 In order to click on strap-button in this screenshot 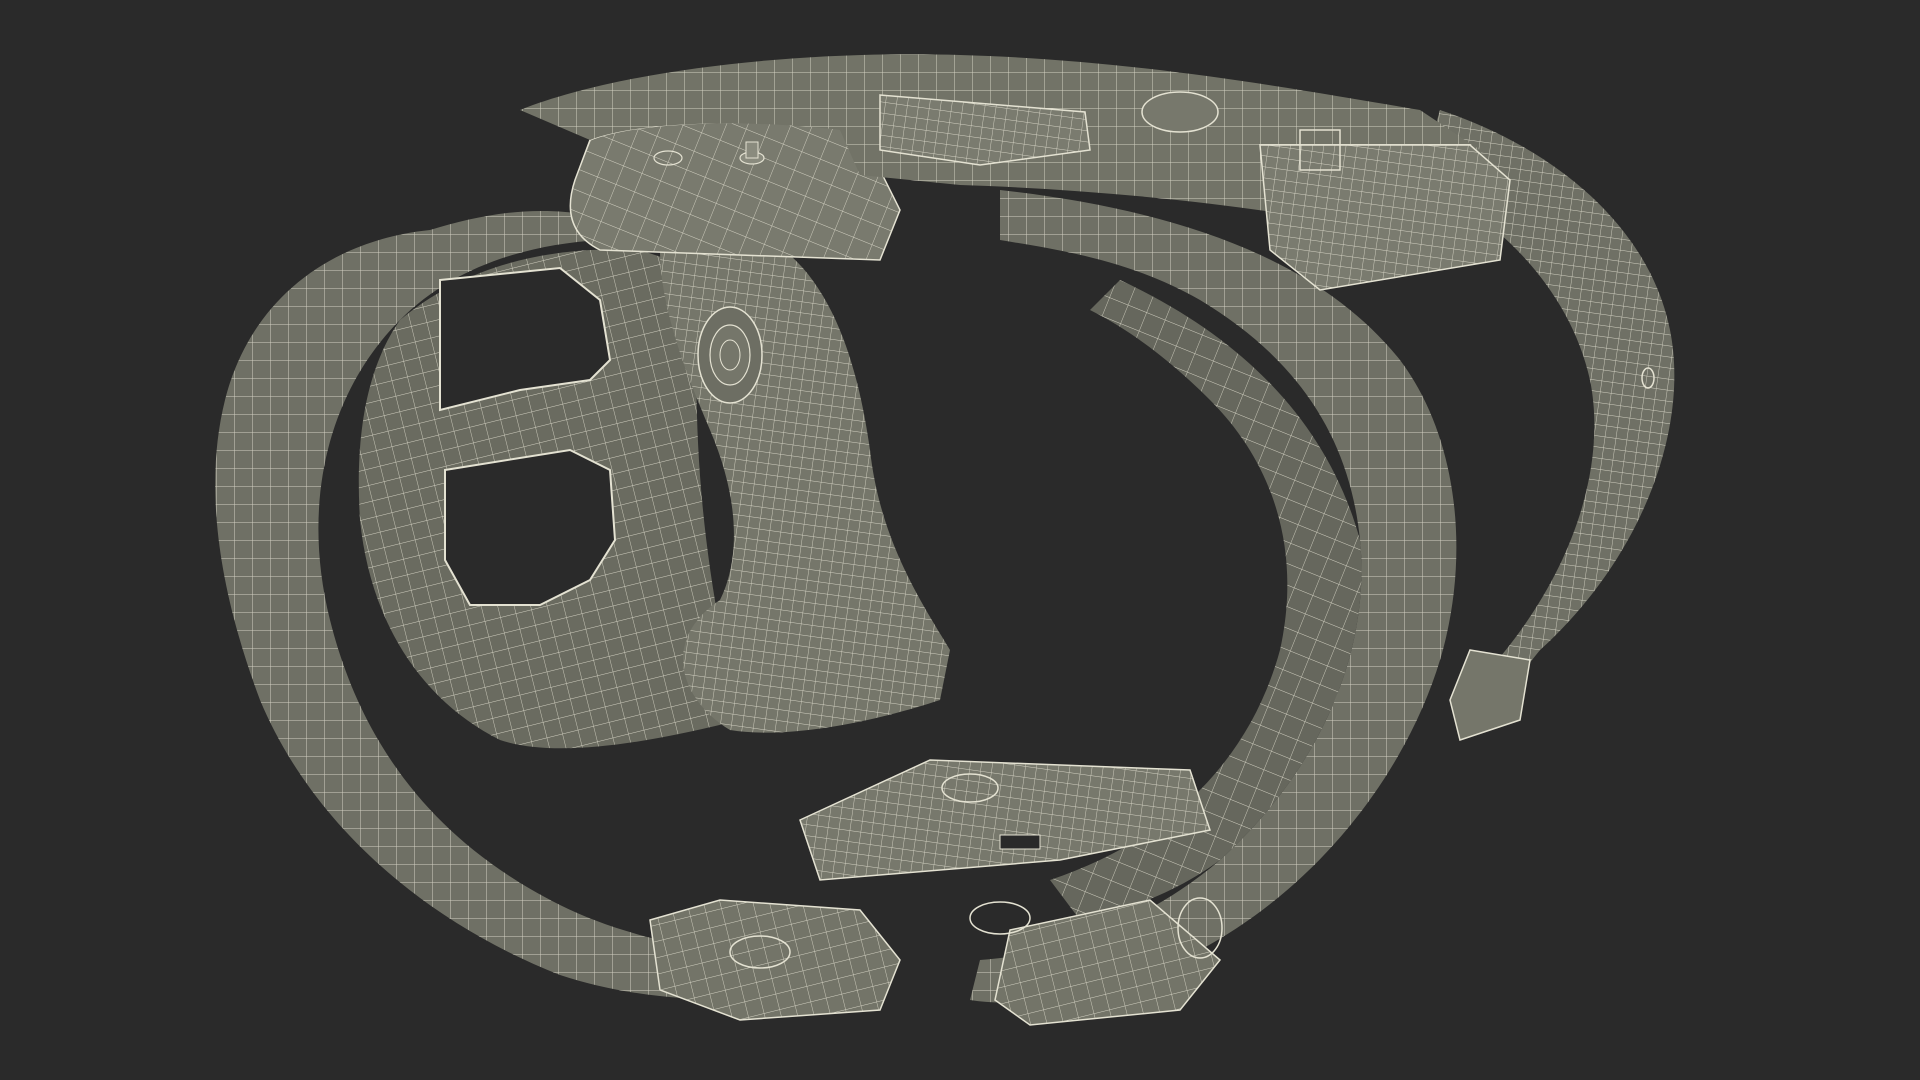, I will do `click(1180, 112)`.